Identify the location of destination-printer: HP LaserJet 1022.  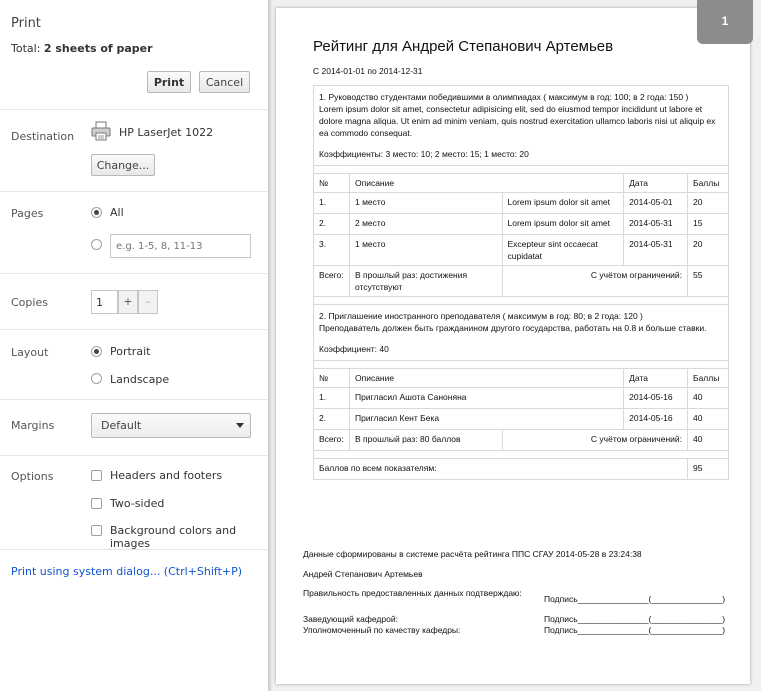
(166, 132).